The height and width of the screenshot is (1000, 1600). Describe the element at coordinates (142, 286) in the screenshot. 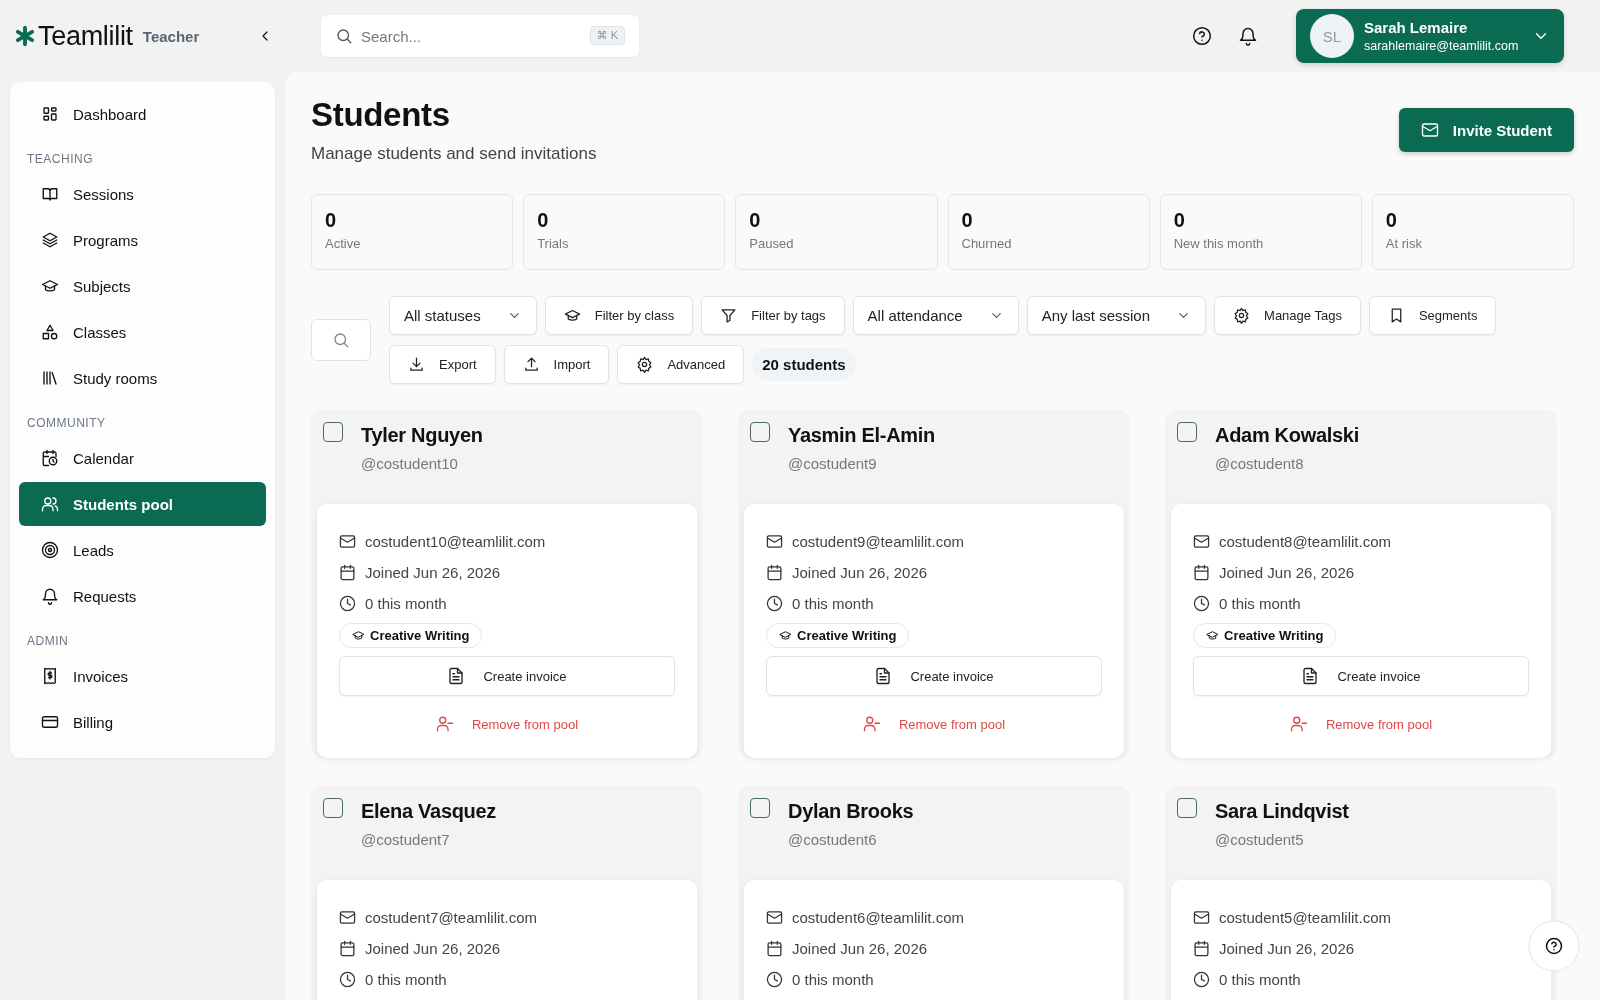

I see `nav-item: Subjects` at that location.